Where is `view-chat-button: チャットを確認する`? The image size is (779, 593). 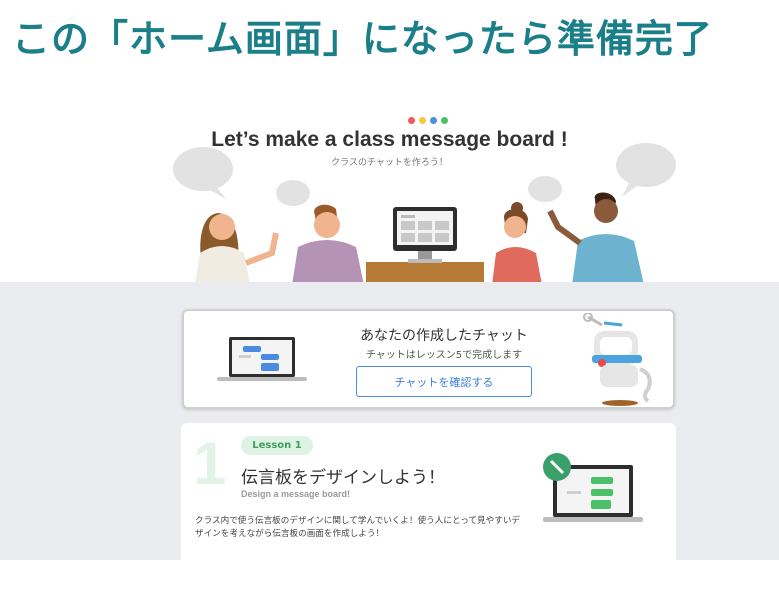 view-chat-button: チャットを確認する is located at coordinates (444, 381).